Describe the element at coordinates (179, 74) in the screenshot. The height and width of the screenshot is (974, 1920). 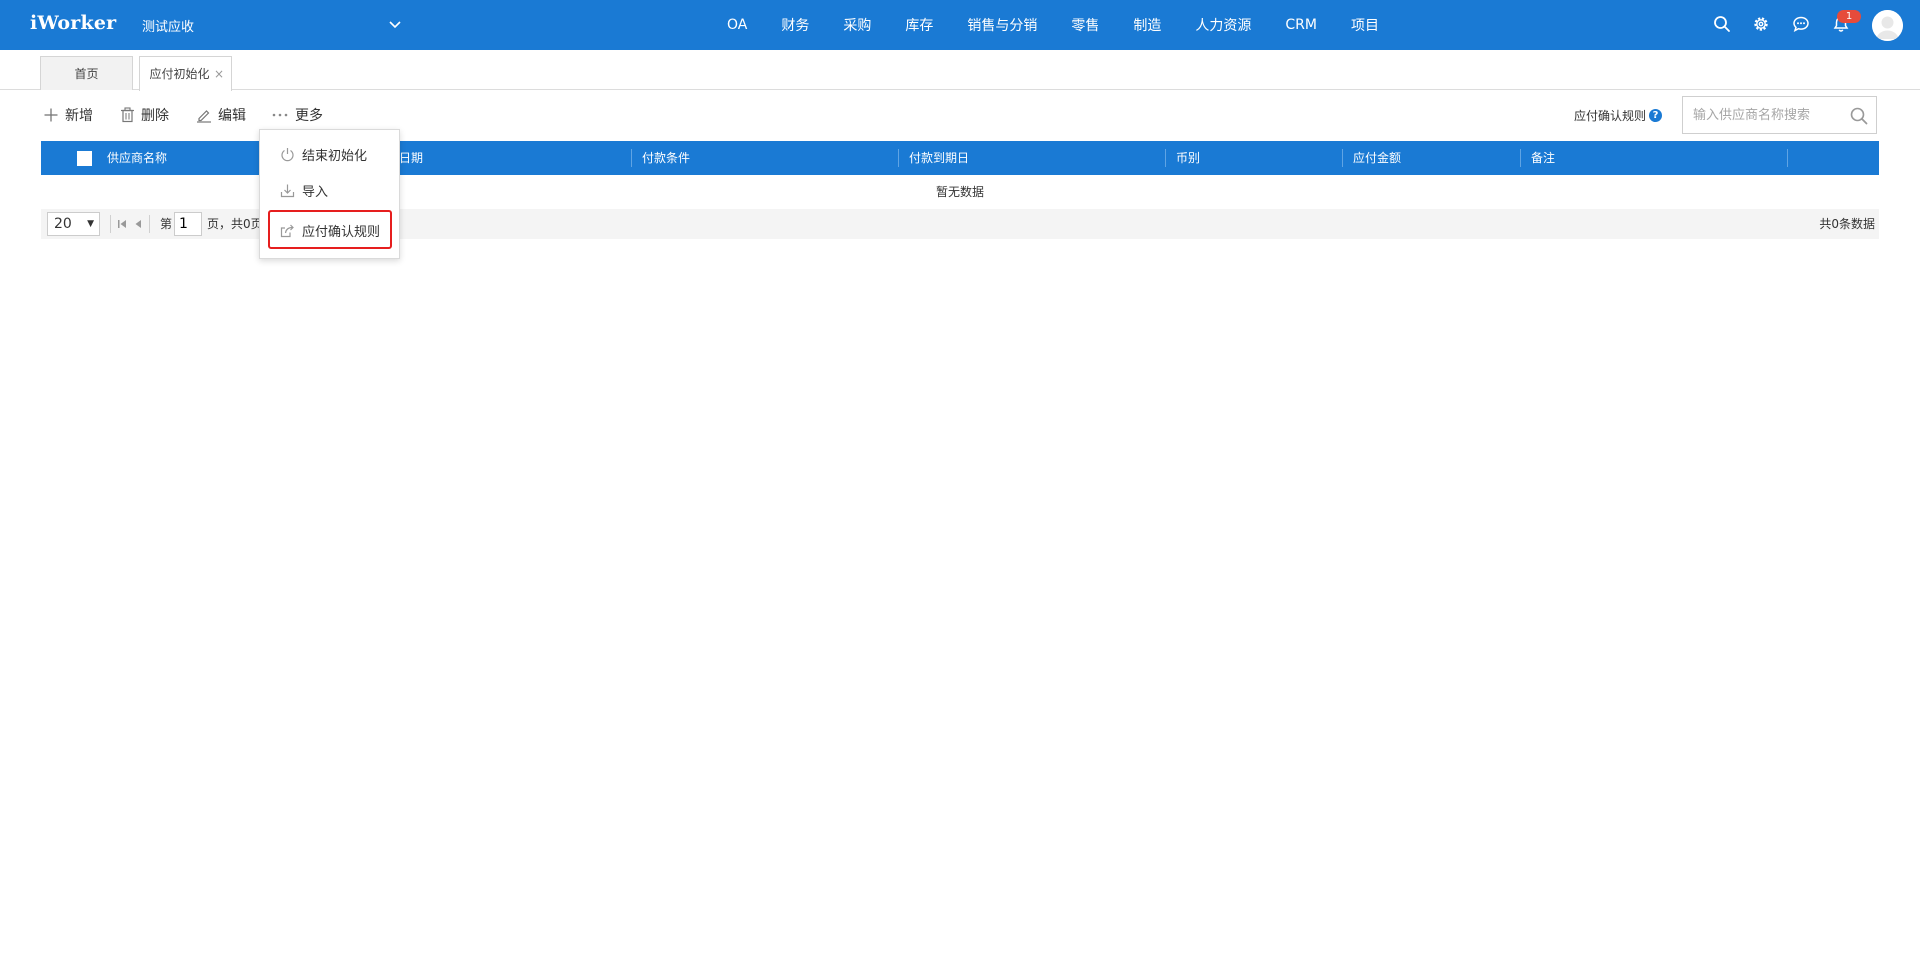
I see `tab-active-label: 应付初始化` at that location.